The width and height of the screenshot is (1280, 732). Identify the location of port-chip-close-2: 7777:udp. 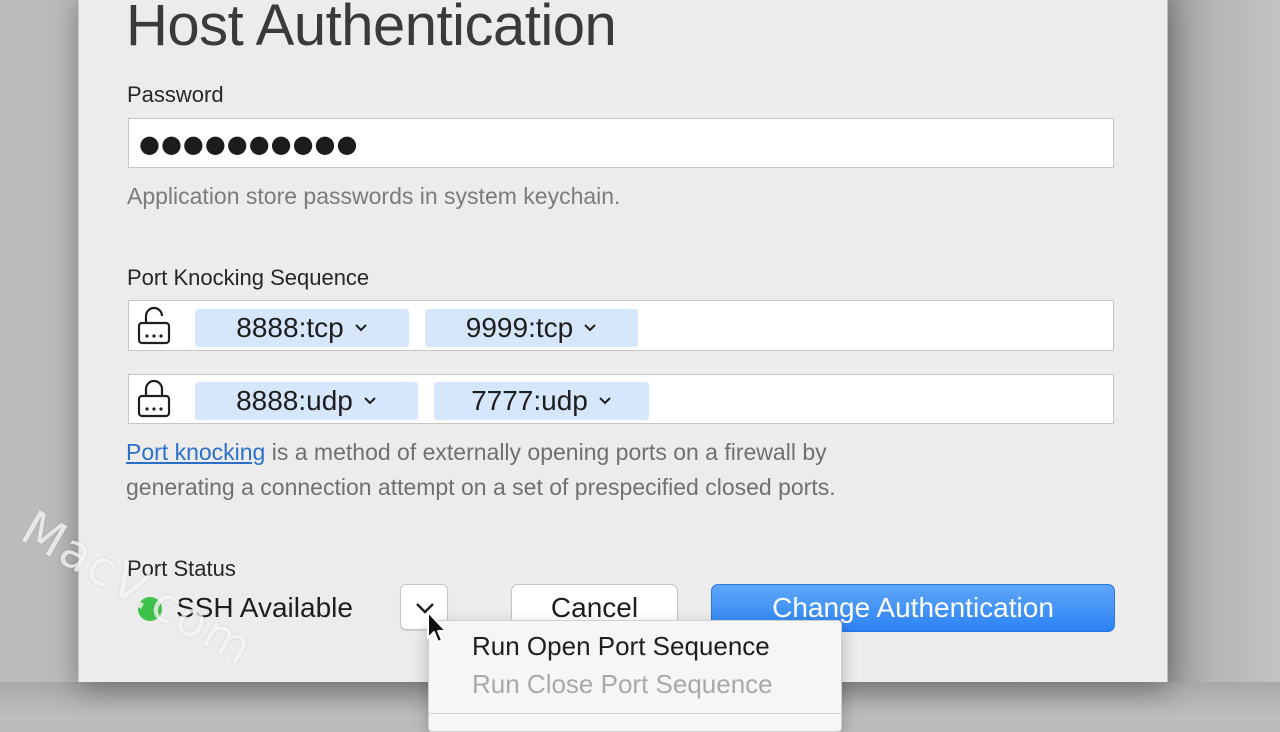
(541, 401).